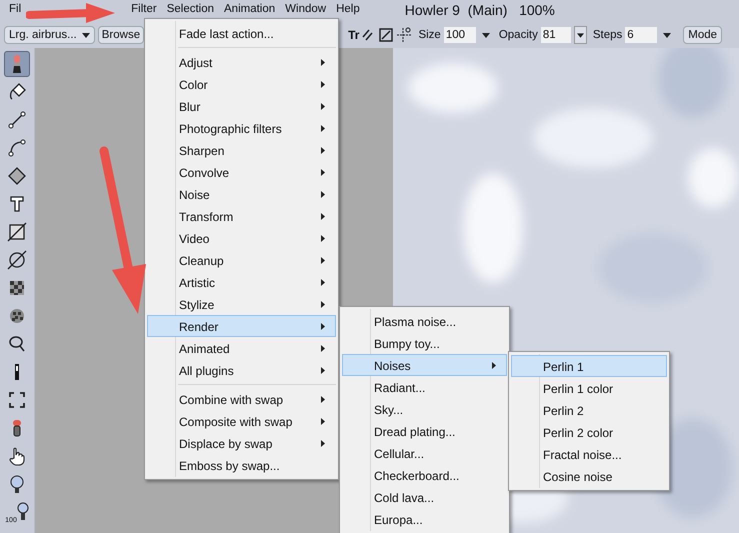 Image resolution: width=739 pixels, height=533 pixels. I want to click on hand-icon, so click(17, 456).